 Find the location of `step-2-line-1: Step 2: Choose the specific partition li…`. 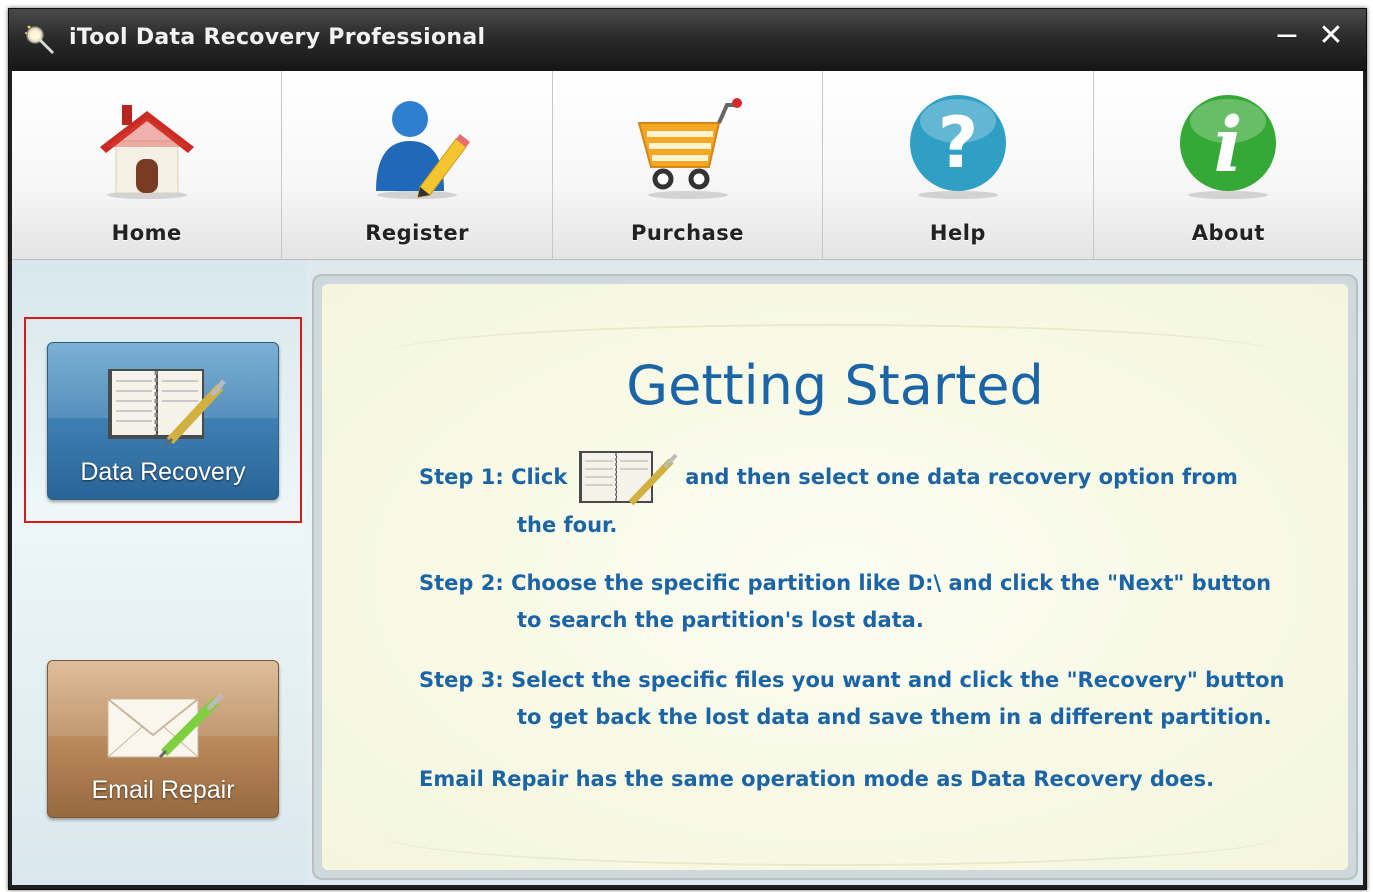

step-2-line-1: Step 2: Choose the specific partition li… is located at coordinates (845, 583).